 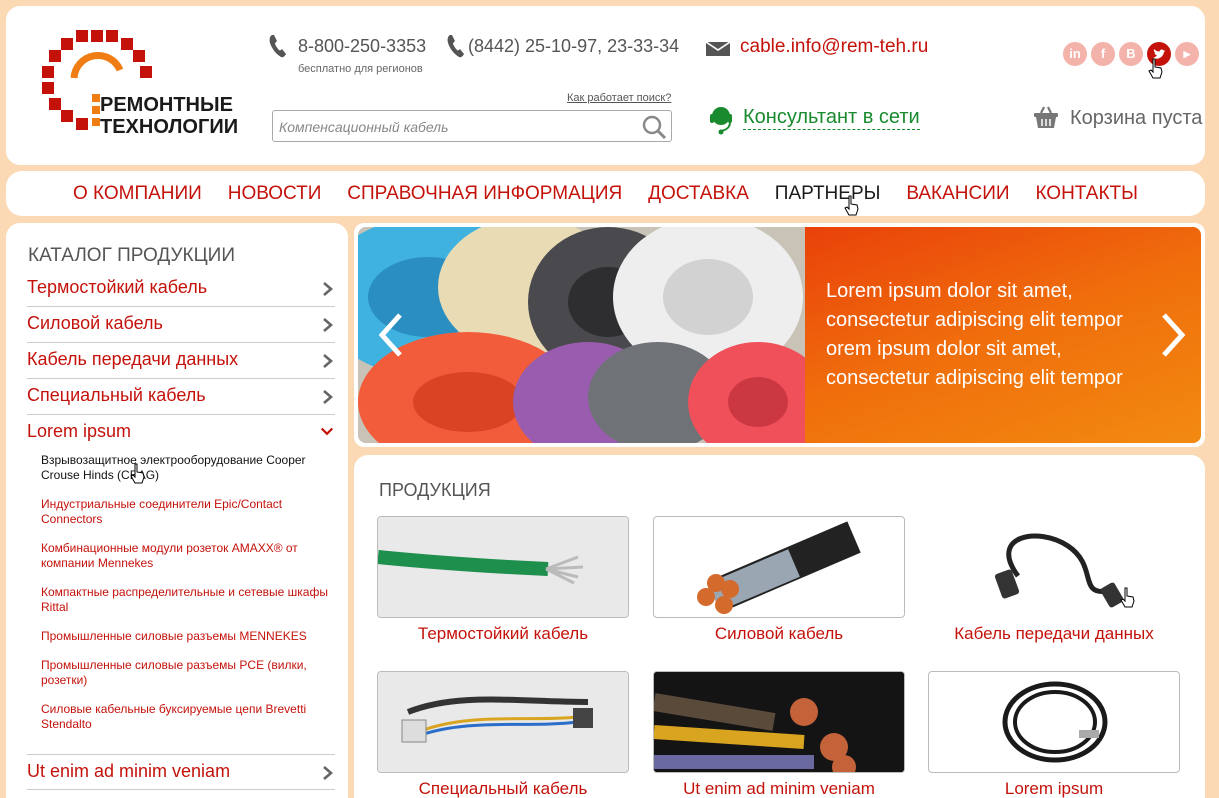 I want to click on catalog-item-label: Lorem ipsum, so click(x=79, y=431).